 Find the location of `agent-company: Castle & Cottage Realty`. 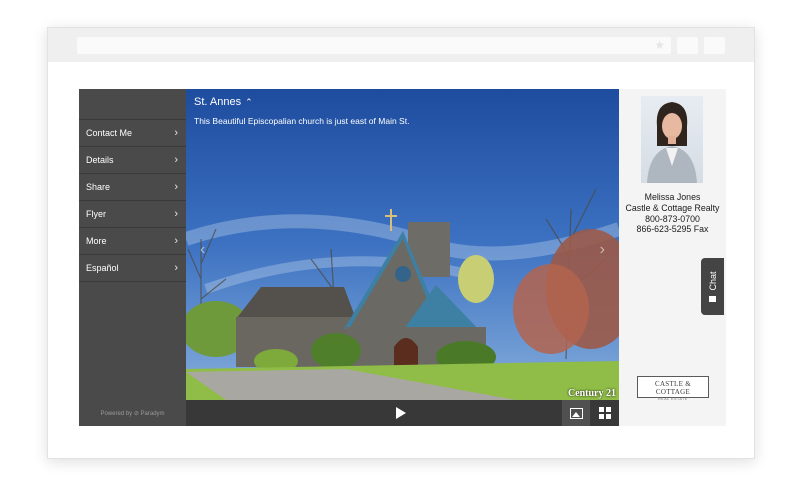

agent-company: Castle & Cottage Realty is located at coordinates (672, 207).